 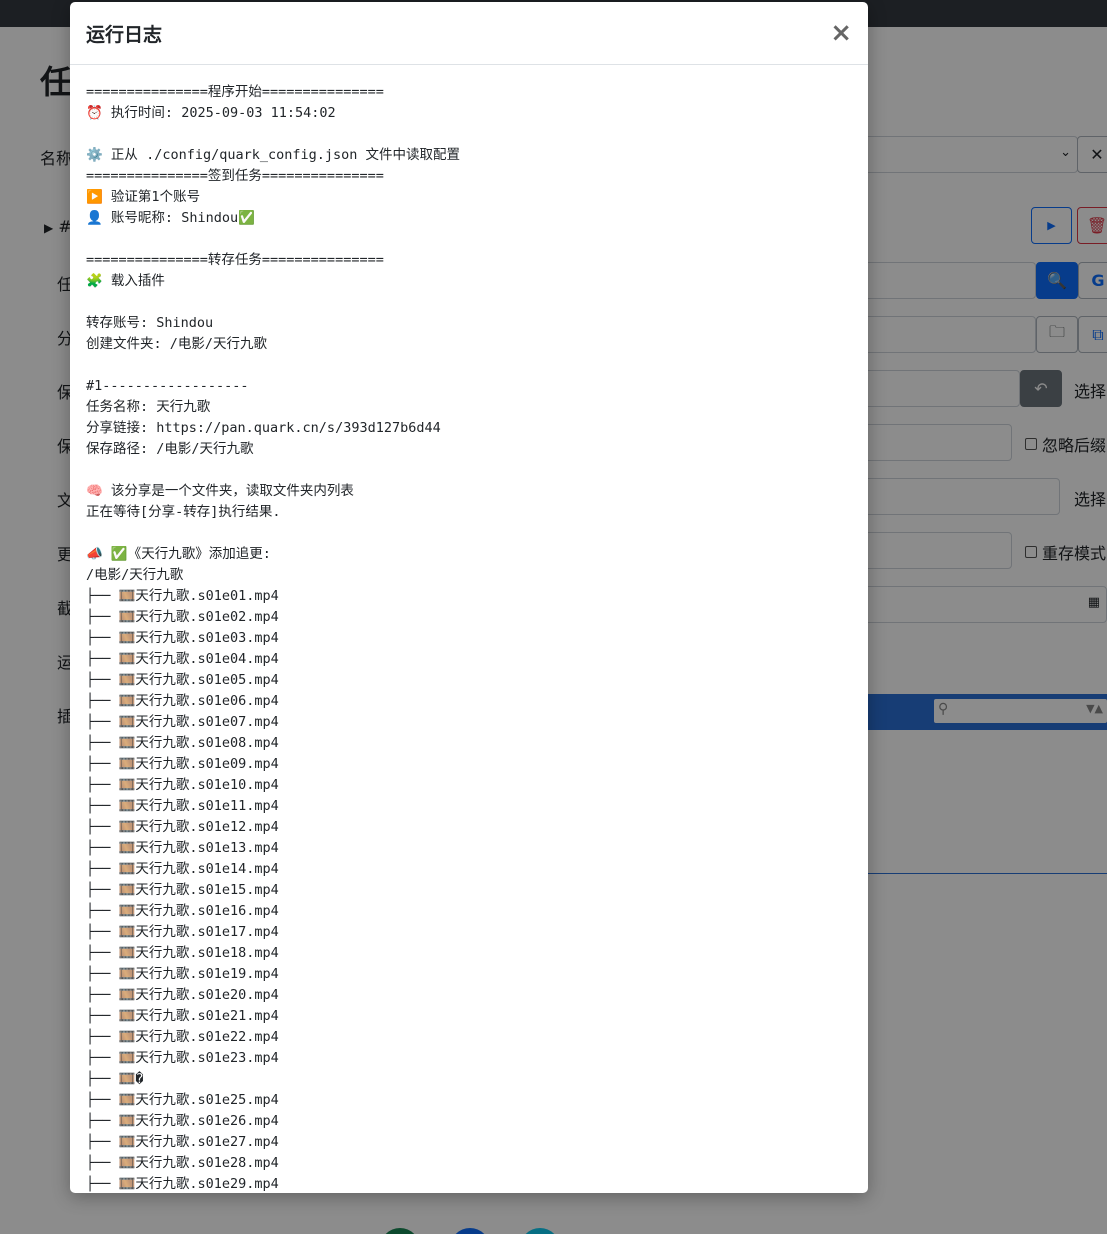 I want to click on log-line: ├── 🎞️天行九歌.s01e12.mp4, so click(x=182, y=827).